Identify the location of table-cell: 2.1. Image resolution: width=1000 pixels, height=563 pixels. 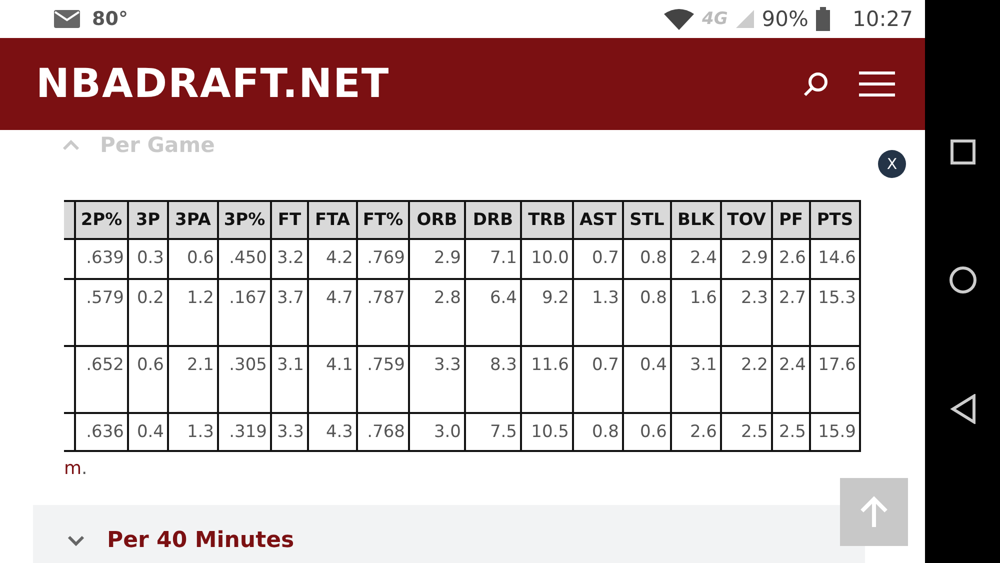
(193, 379).